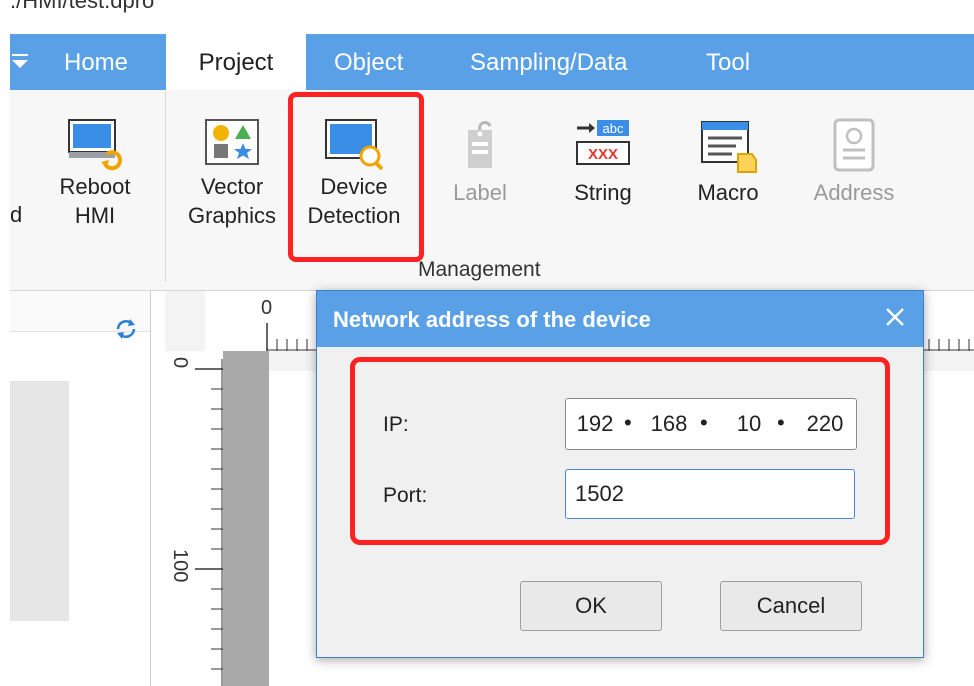  What do you see at coordinates (232, 142) in the screenshot?
I see `vector-graphics-icon` at bounding box center [232, 142].